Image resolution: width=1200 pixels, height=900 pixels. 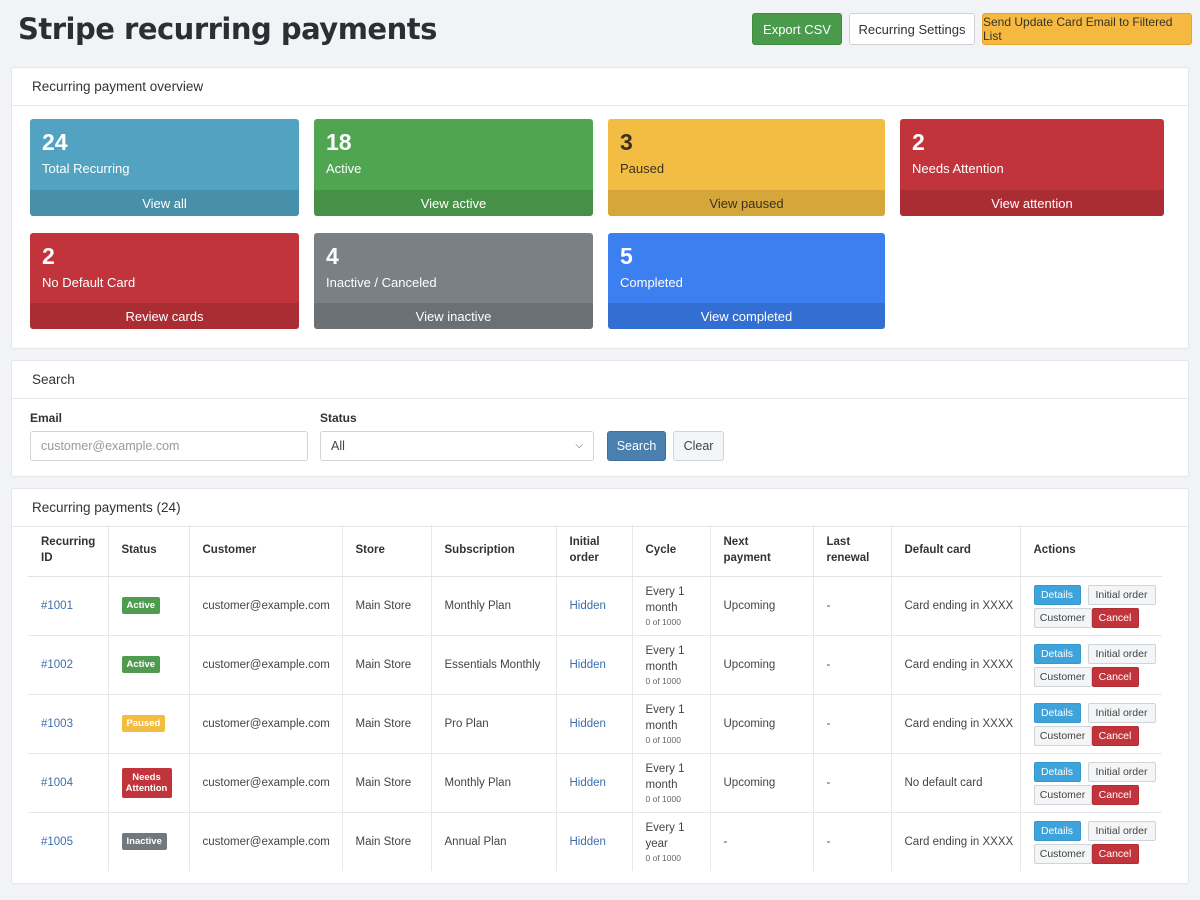 I want to click on stat-card-total: 24 Total Recurring View all, so click(x=164, y=167).